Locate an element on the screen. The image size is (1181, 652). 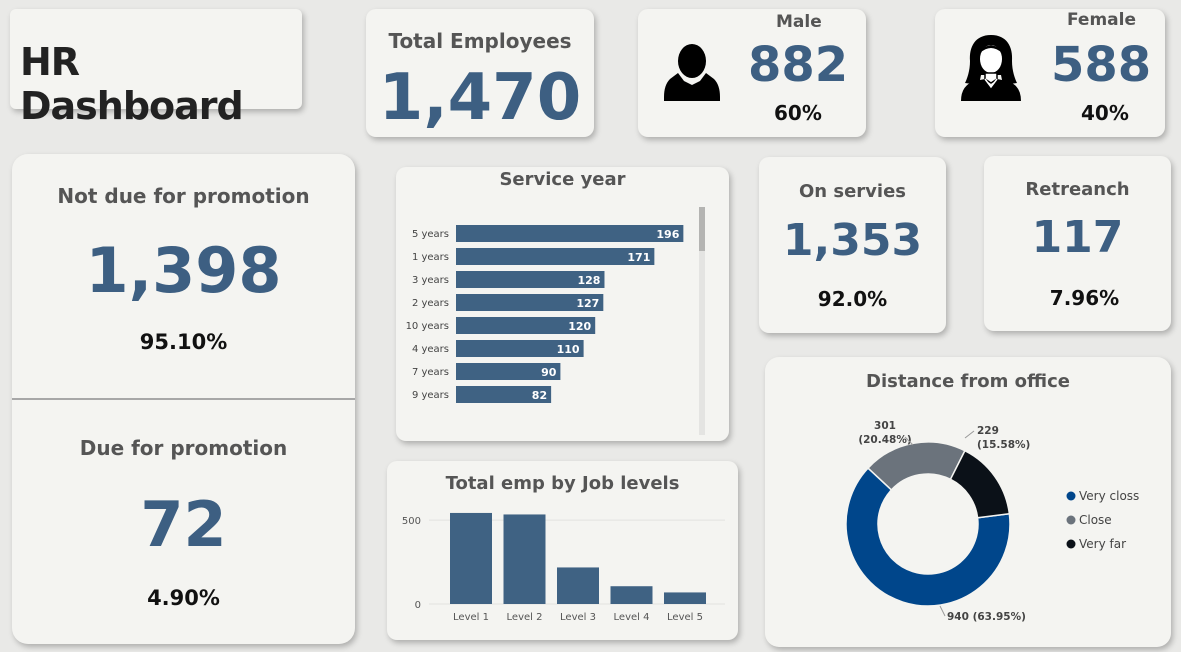
service-year-data-label: 128 is located at coordinates (589, 280).